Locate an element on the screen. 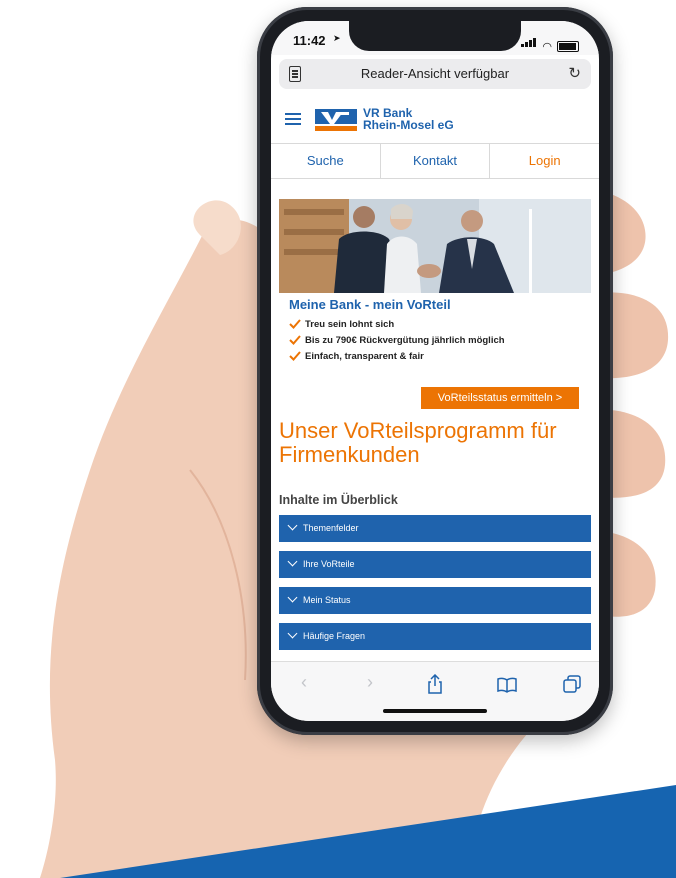 The width and height of the screenshot is (676, 878). accordion-label: Mein Status is located at coordinates (327, 600).